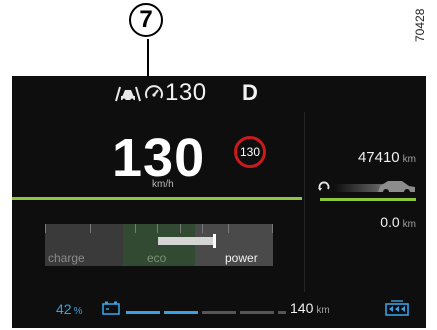  I want to click on reset-icon, so click(324, 186).